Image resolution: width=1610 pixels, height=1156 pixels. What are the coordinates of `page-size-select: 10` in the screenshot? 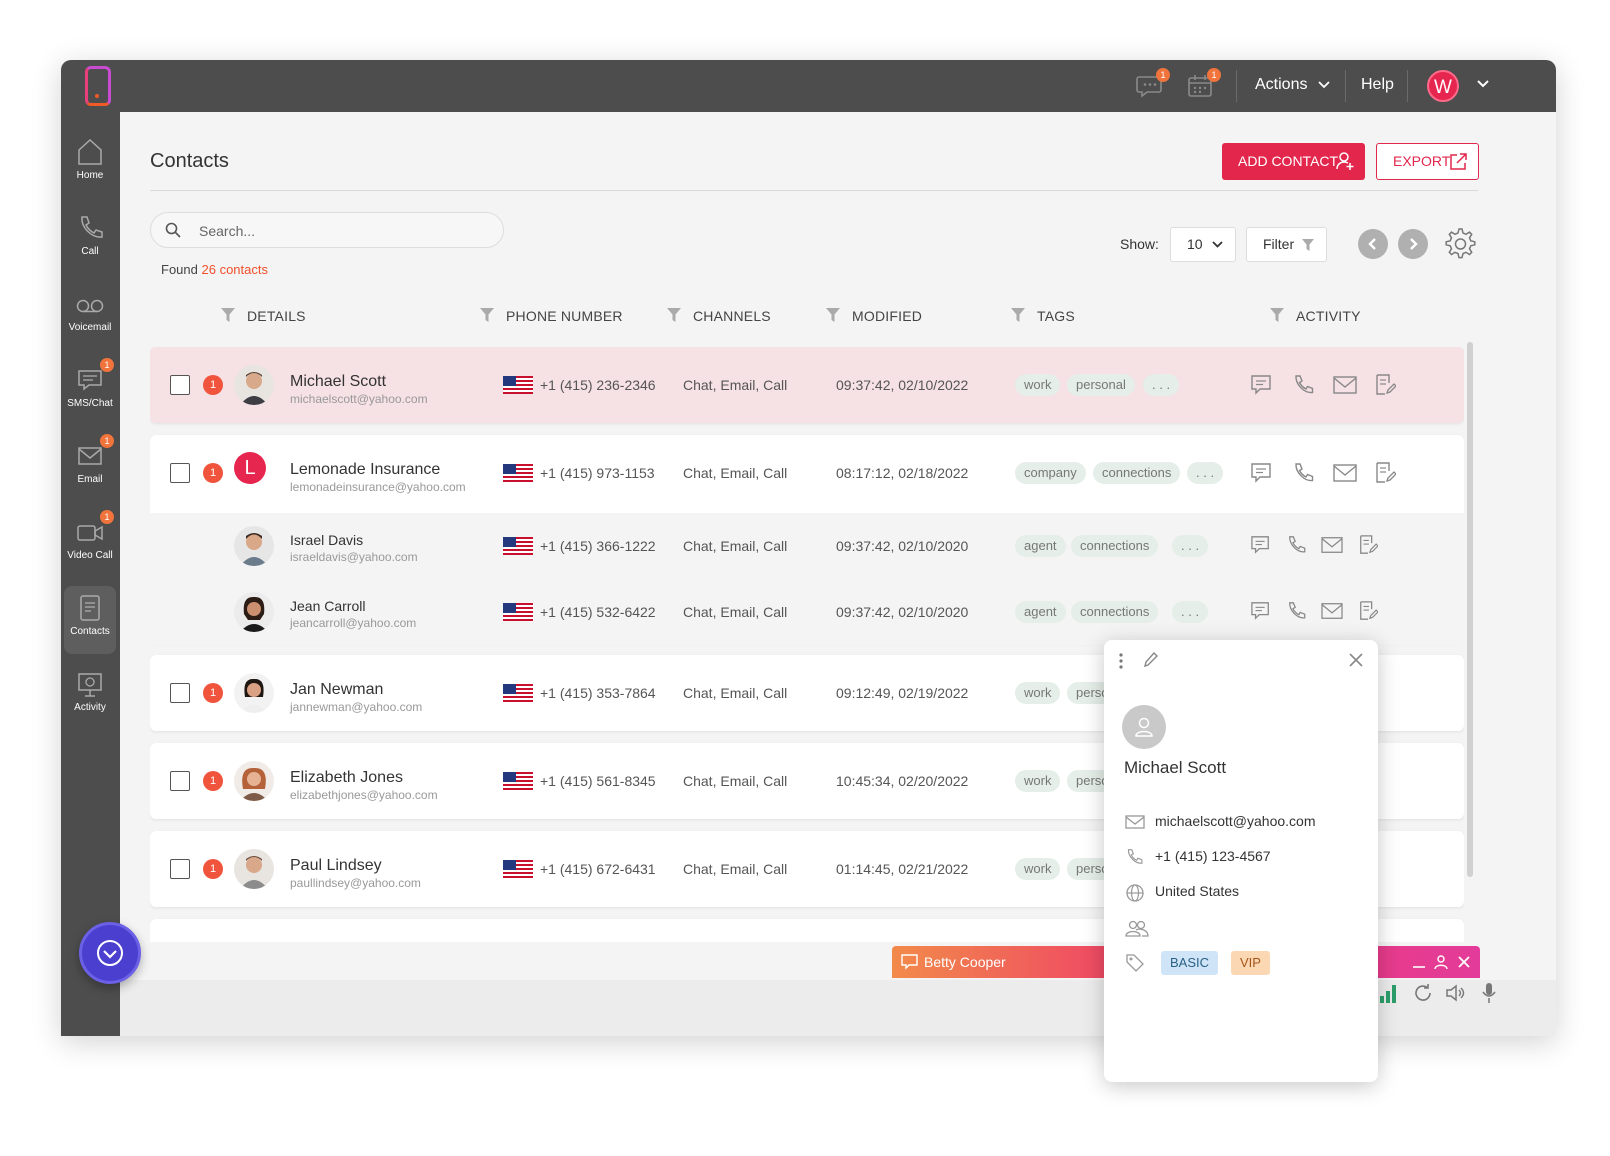 It's located at (1203, 244).